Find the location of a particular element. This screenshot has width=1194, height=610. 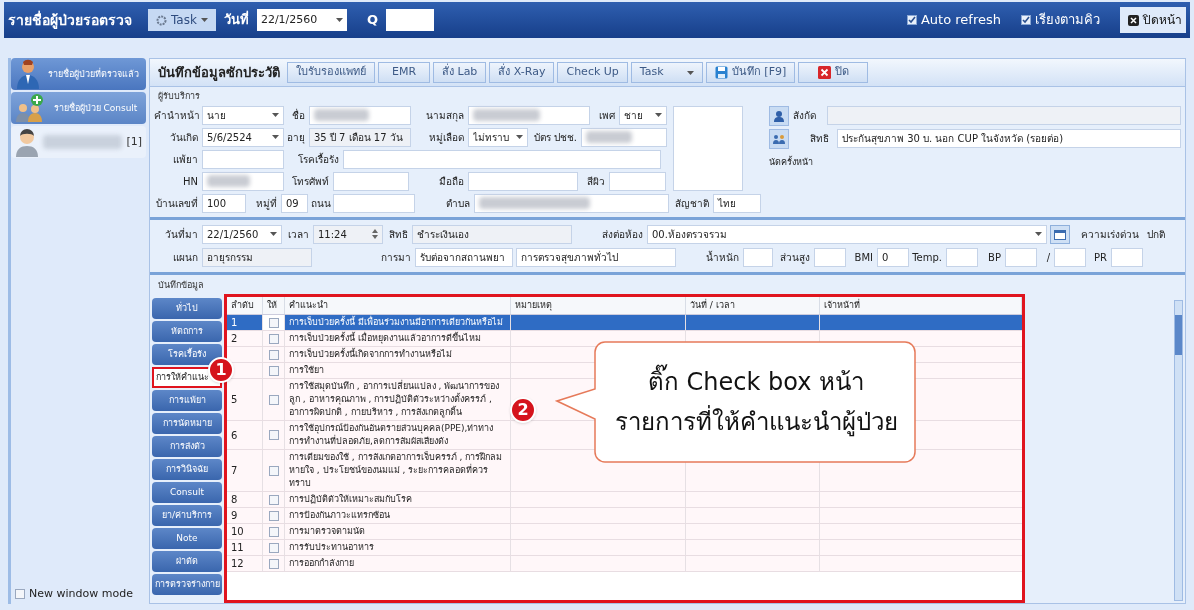

field-label: แพ้ยา is located at coordinates (185, 159).